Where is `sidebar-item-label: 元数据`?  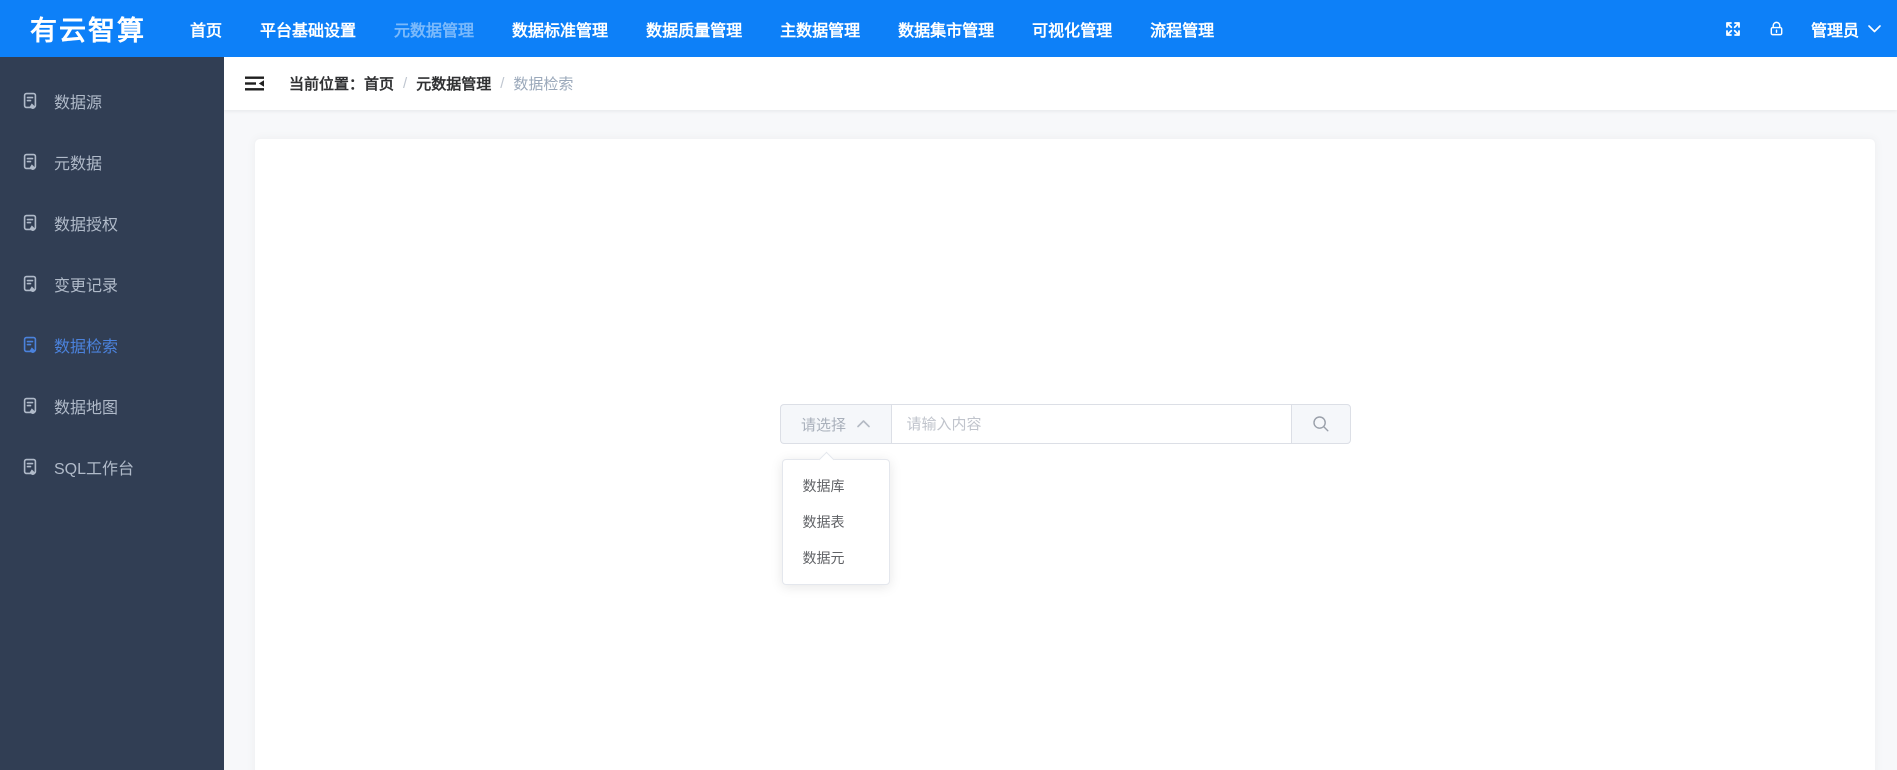 sidebar-item-label: 元数据 is located at coordinates (78, 164).